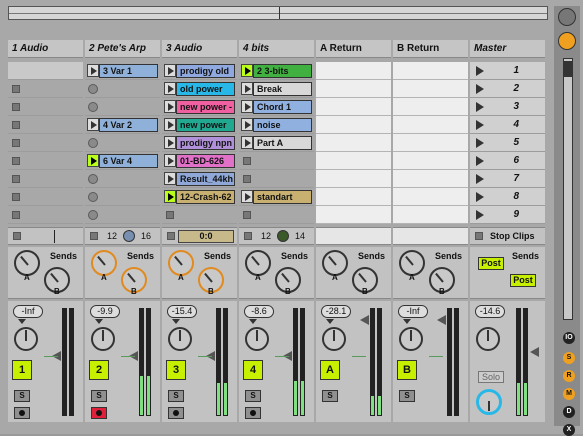  What do you see at coordinates (276, 125) in the screenshot?
I see `clip-slot: noise` at bounding box center [276, 125].